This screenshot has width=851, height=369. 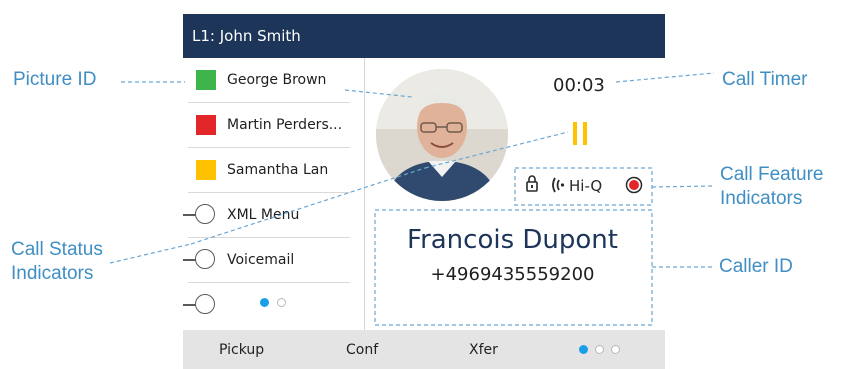 What do you see at coordinates (558, 185) in the screenshot?
I see `hi-q-icon` at bounding box center [558, 185].